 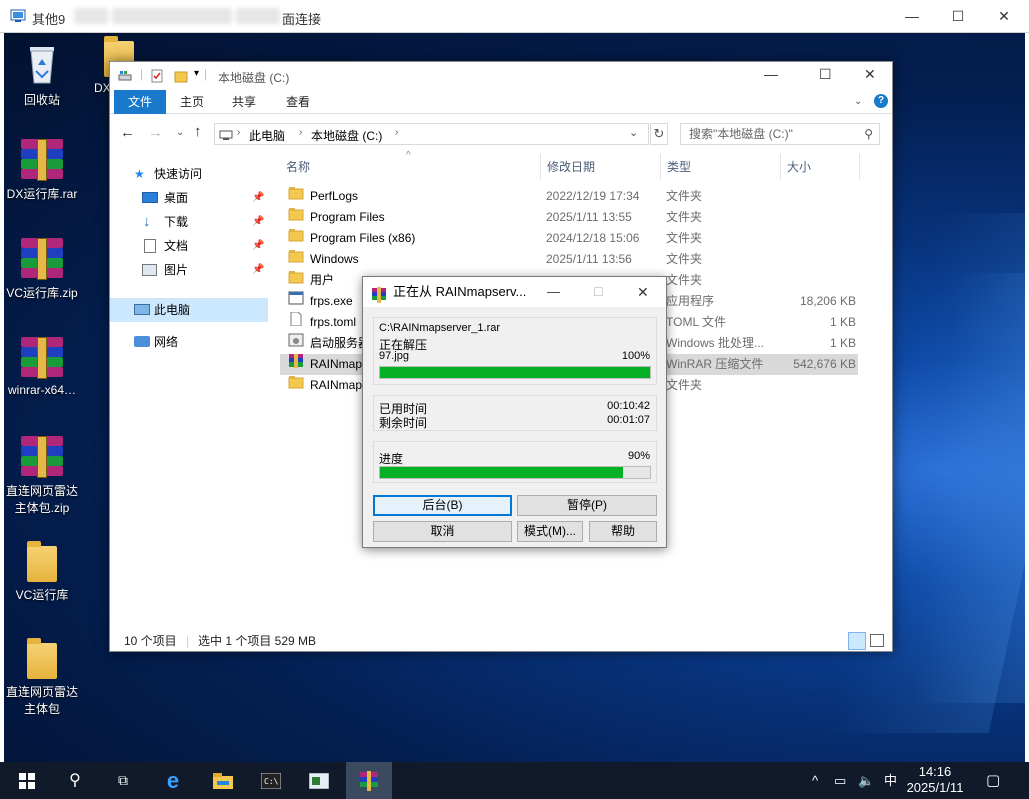 I want to click on tab-file: 文件, so click(x=140, y=102).